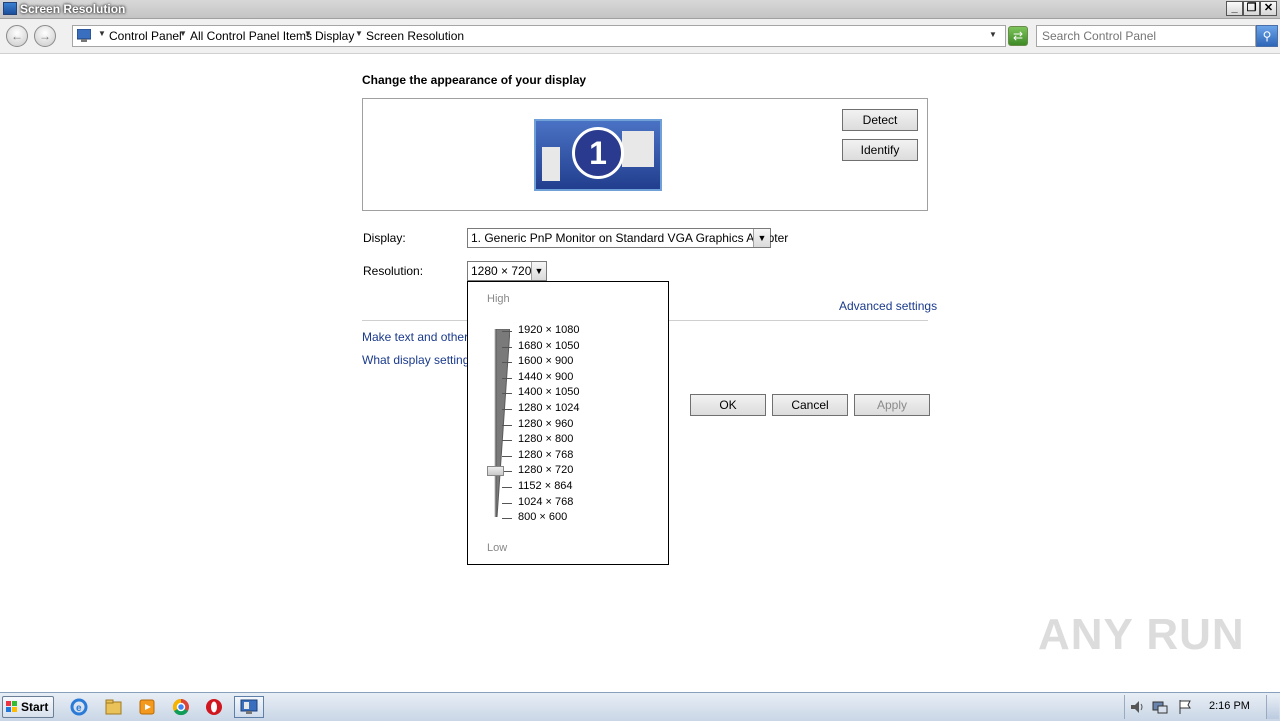  Describe the element at coordinates (551, 164) in the screenshot. I see `preview-window-left` at that location.